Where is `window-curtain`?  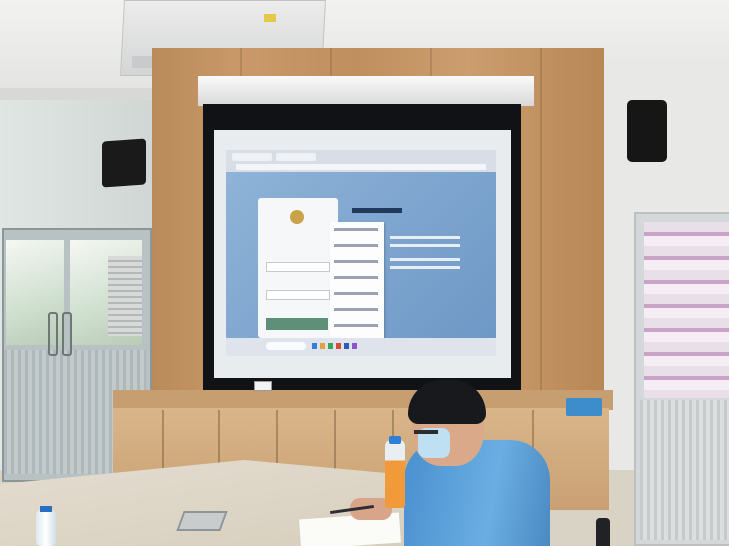
window-curtain is located at coordinates (686, 310).